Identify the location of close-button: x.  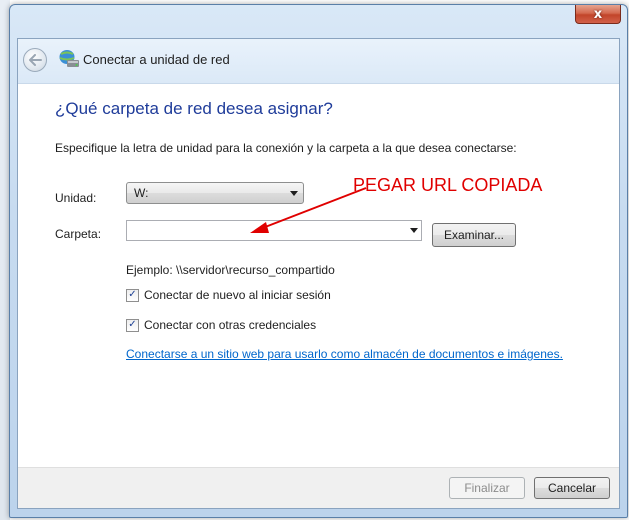
(598, 14).